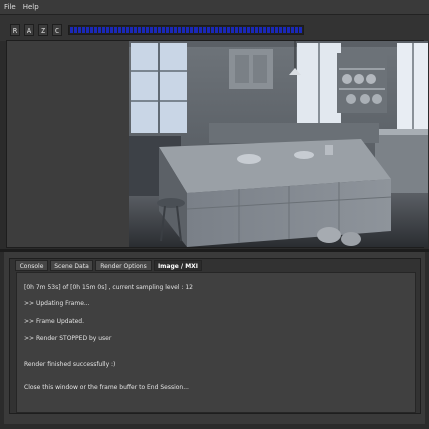  Describe the element at coordinates (57, 30) in the screenshot. I see `channel-c-button: C` at that location.